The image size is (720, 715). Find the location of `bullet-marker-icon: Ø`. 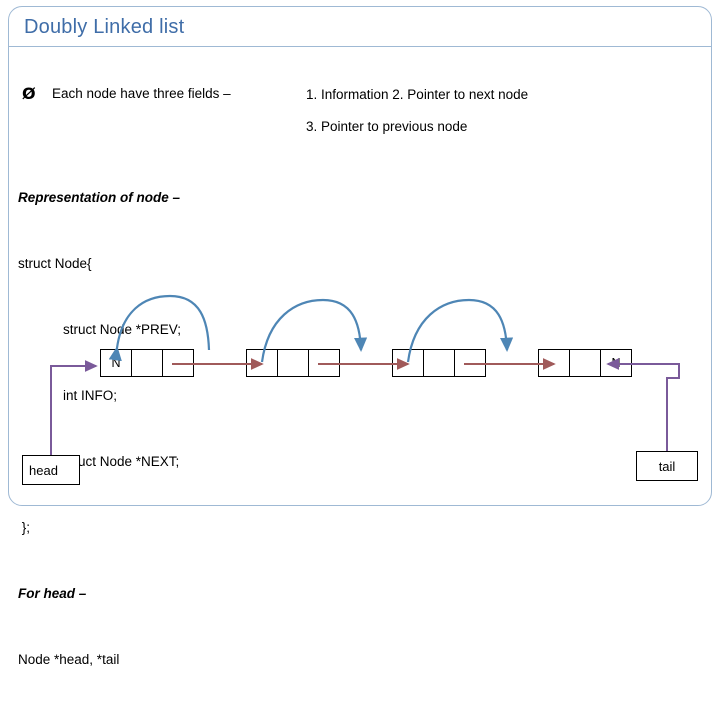

bullet-marker-icon: Ø is located at coordinates (29, 93).